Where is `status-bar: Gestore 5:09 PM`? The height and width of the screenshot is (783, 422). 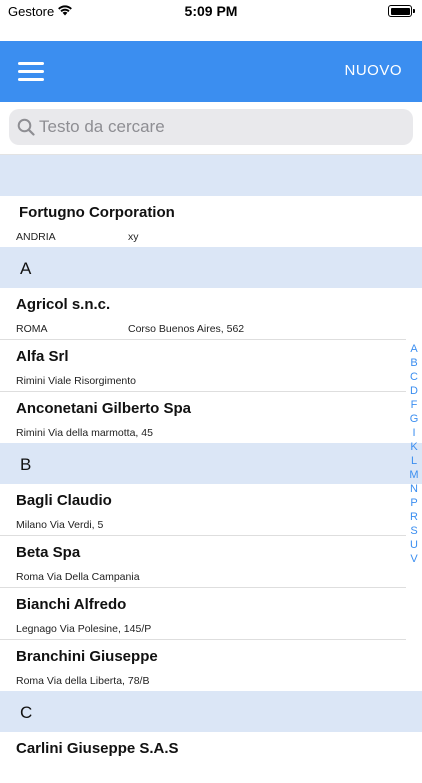
status-bar: Gestore 5:09 PM is located at coordinates (211, 12).